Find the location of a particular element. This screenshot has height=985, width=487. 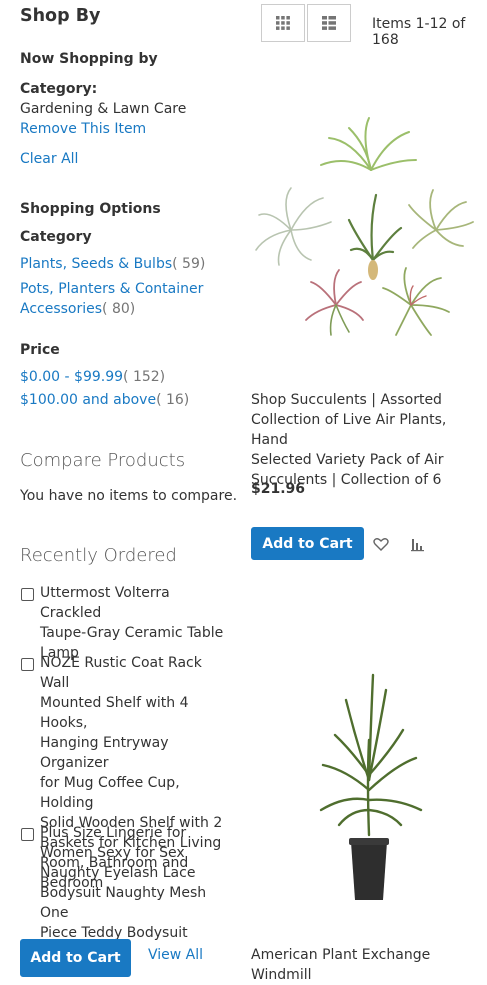

recent-add-to-cart-button: Add to Cart is located at coordinates (75, 958).